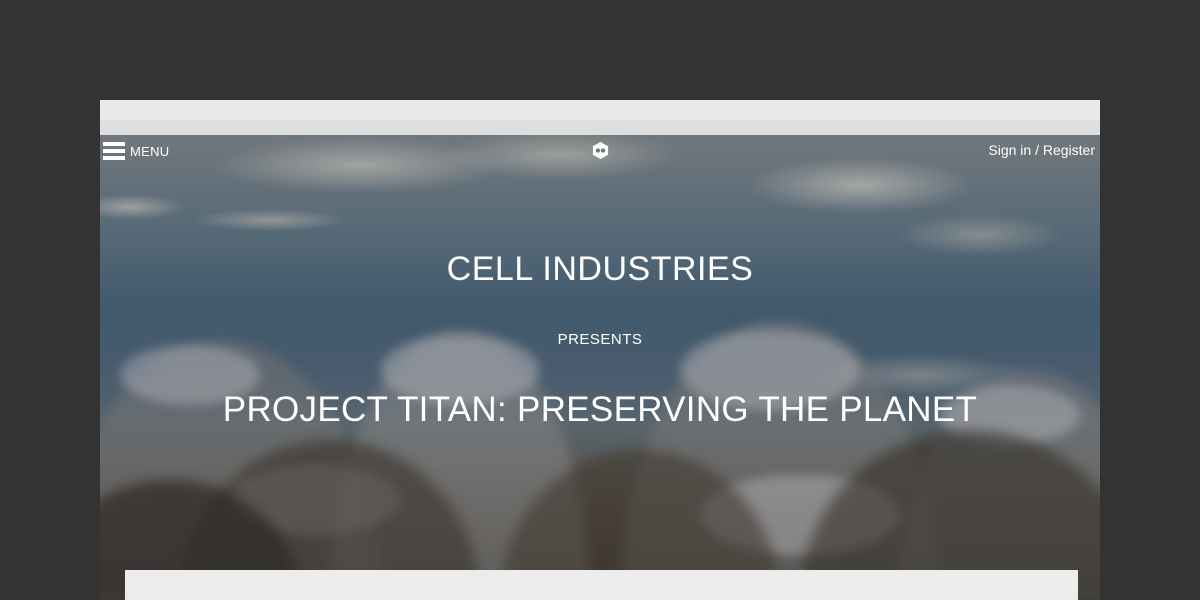  I want to click on cell-logo-icon, so click(600, 150).